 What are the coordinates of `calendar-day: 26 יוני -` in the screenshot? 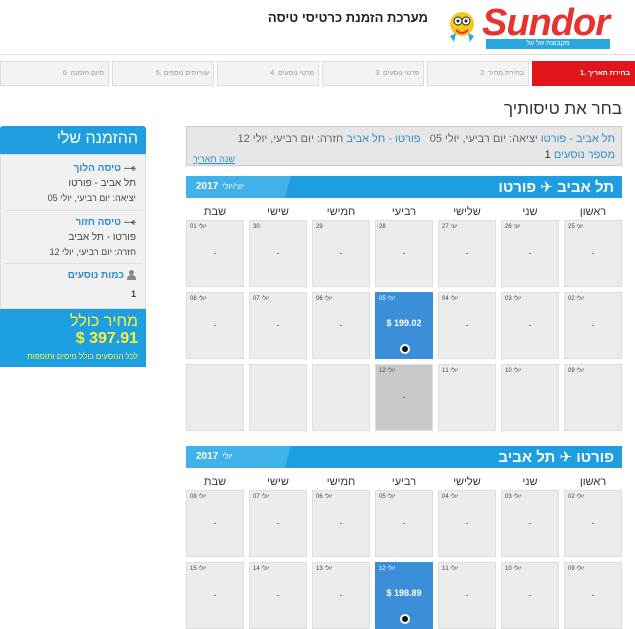 It's located at (530, 253).